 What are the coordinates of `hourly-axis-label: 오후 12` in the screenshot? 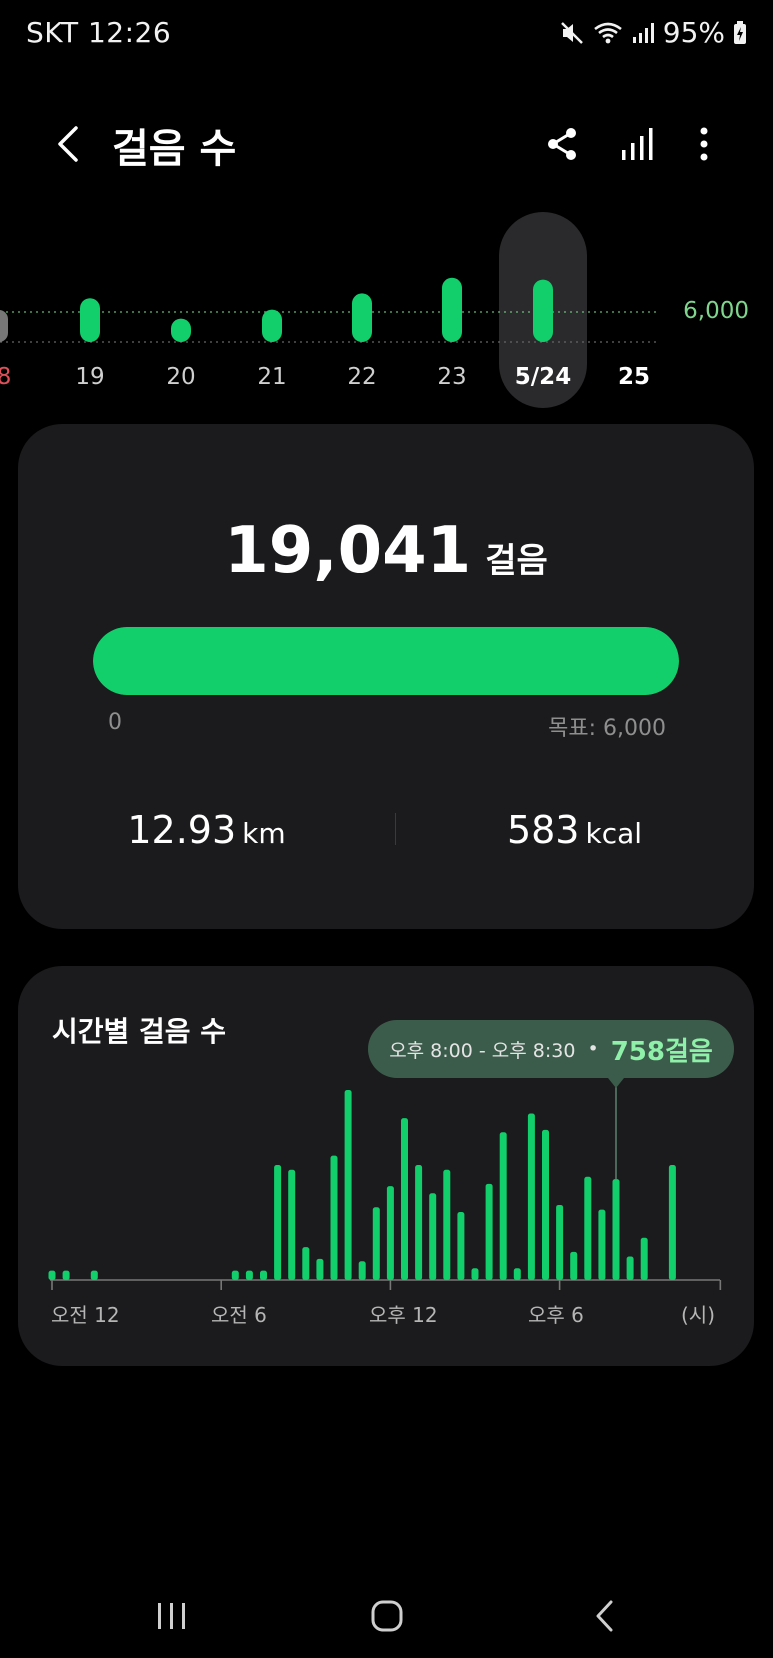 It's located at (403, 1315).